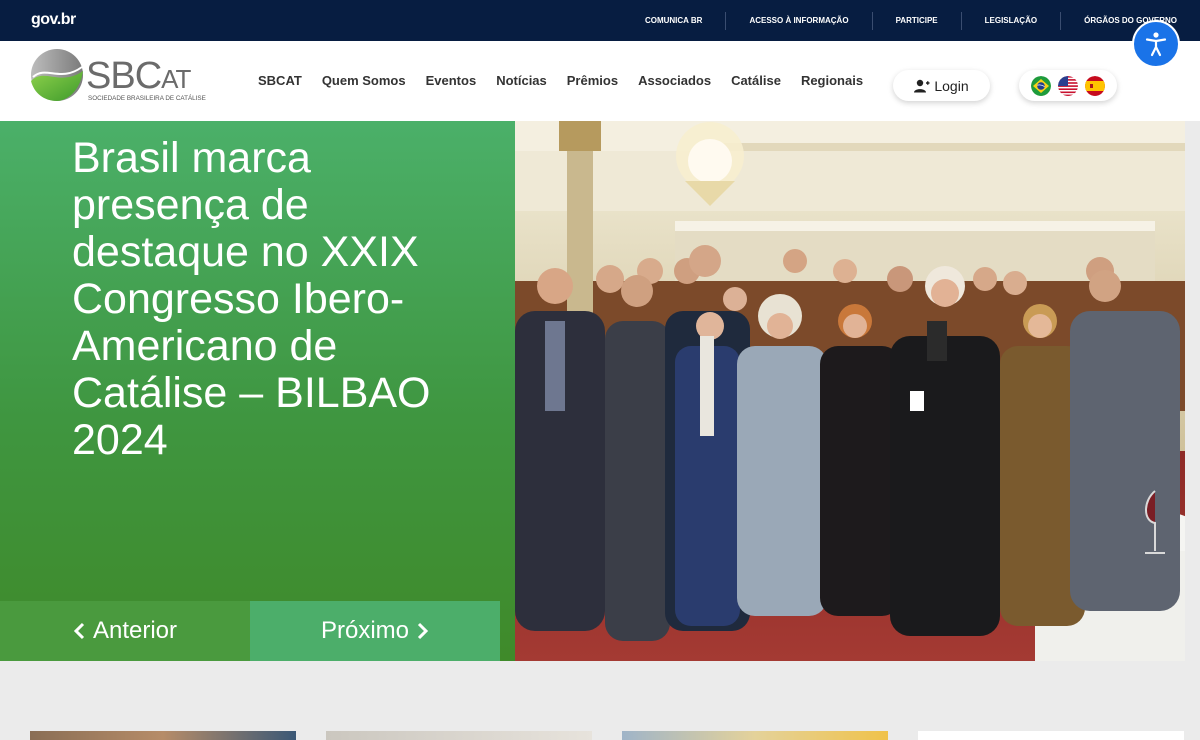 The image size is (1200, 740). Describe the element at coordinates (423, 631) in the screenshot. I see `chevron-right-icon` at that location.